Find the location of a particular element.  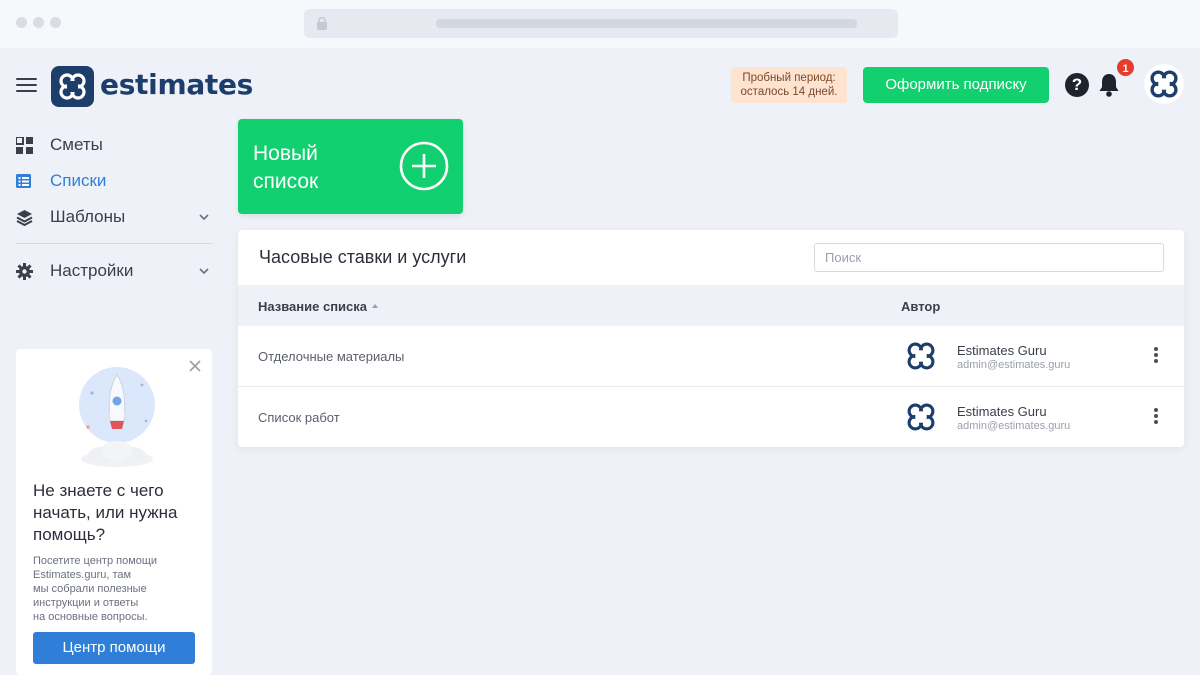

sidebar-item-settings: Настройки is located at coordinates (114, 271).